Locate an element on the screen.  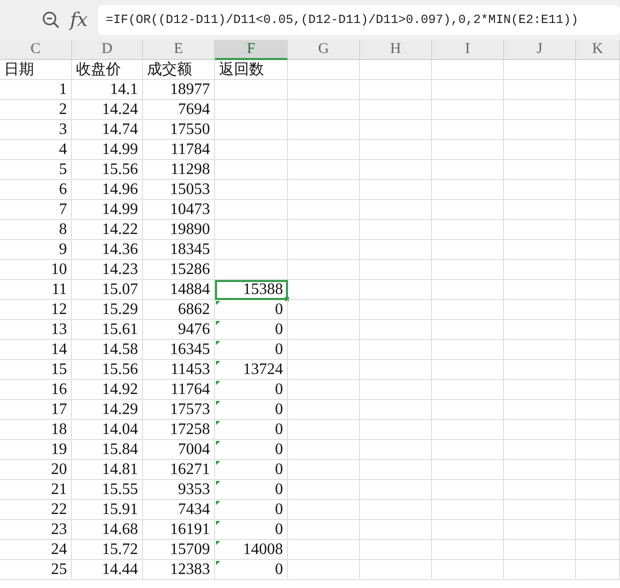
zoom-icon is located at coordinates (51, 20).